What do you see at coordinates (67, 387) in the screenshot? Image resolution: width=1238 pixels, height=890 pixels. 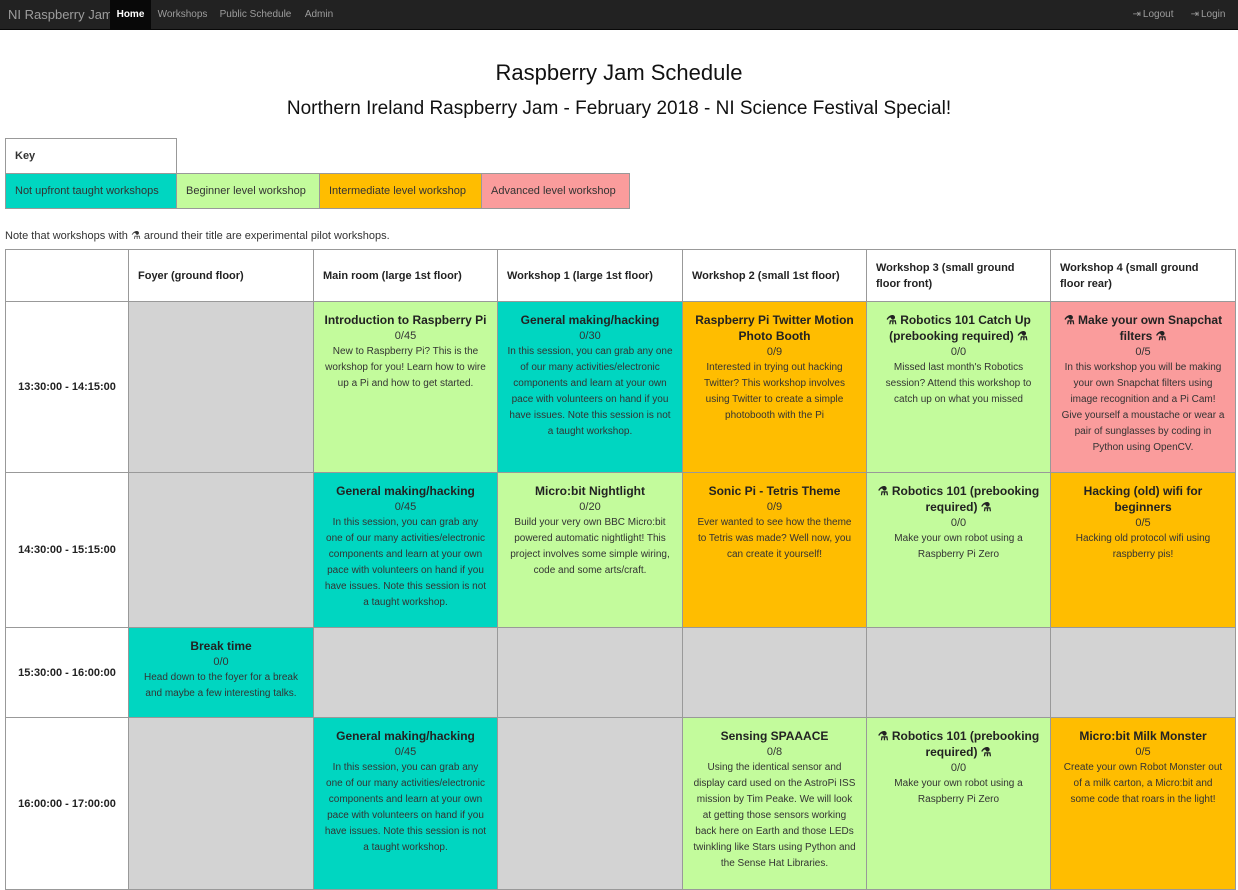 I see `time-slot: 13:30:00 - 14:15:00` at bounding box center [67, 387].